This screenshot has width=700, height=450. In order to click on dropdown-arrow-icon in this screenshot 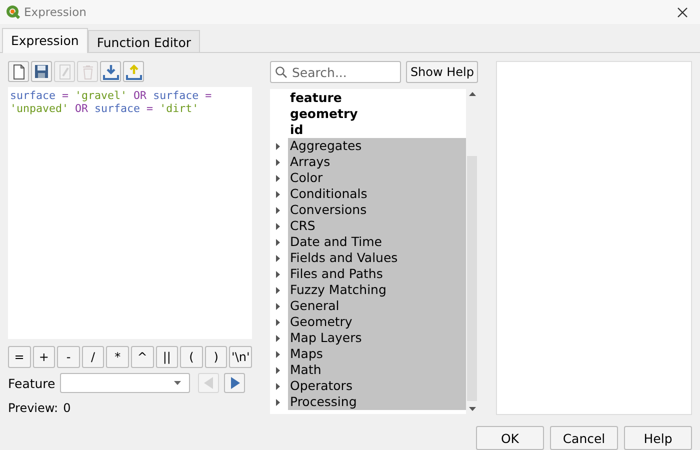, I will do `click(178, 383)`.